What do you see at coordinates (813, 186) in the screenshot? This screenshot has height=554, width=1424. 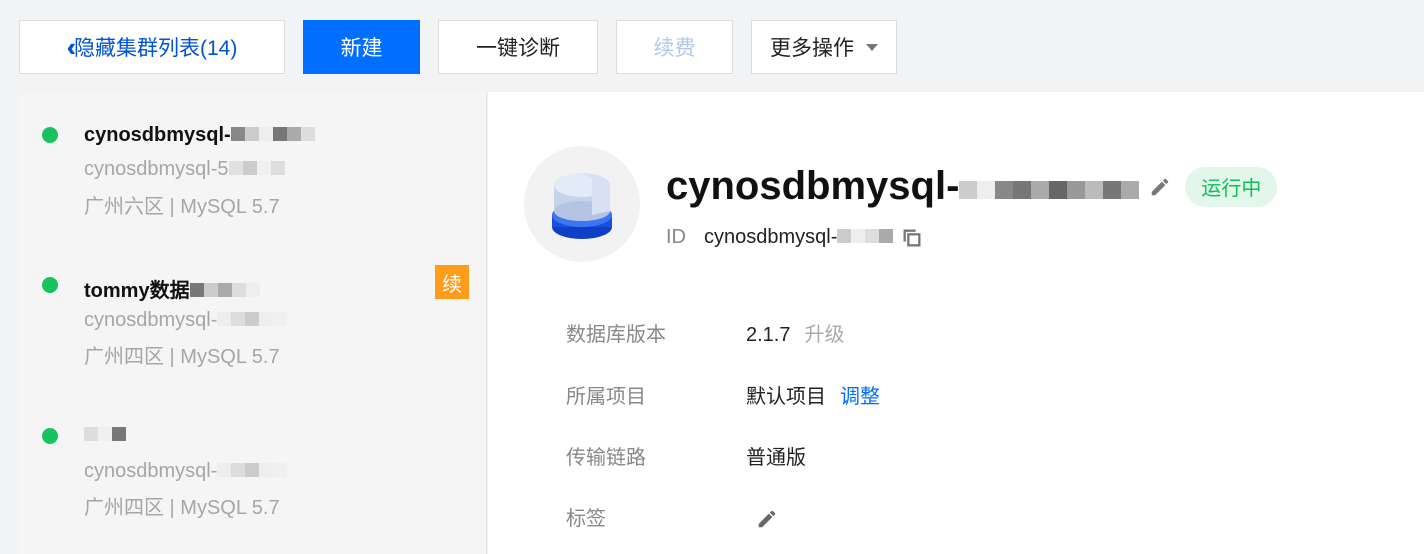 I see `instance-title-text: cynosdbmysql-` at bounding box center [813, 186].